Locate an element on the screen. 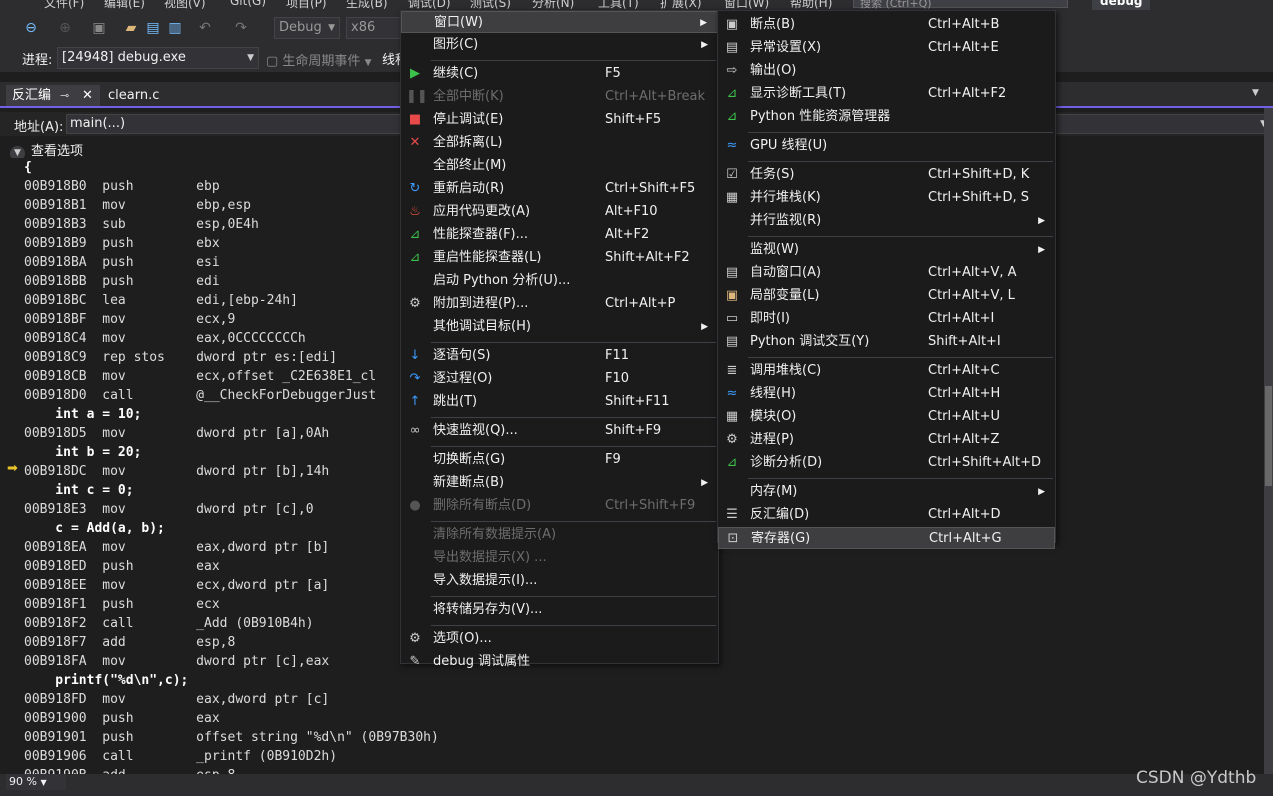  solution-config-select: Debug ▼ is located at coordinates (307, 28).